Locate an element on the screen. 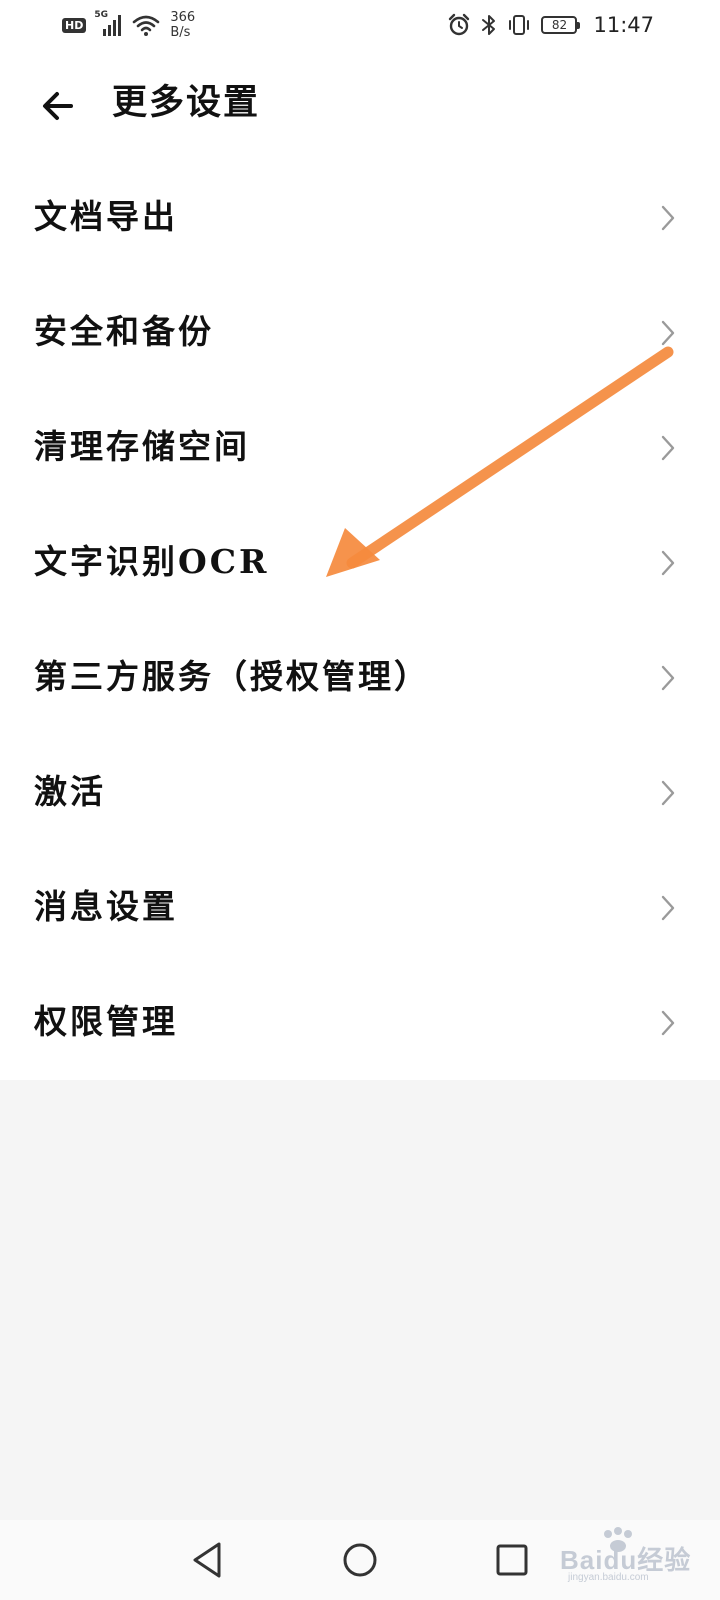 The width and height of the screenshot is (720, 1600). signal-icon: 5G is located at coordinates (109, 24).